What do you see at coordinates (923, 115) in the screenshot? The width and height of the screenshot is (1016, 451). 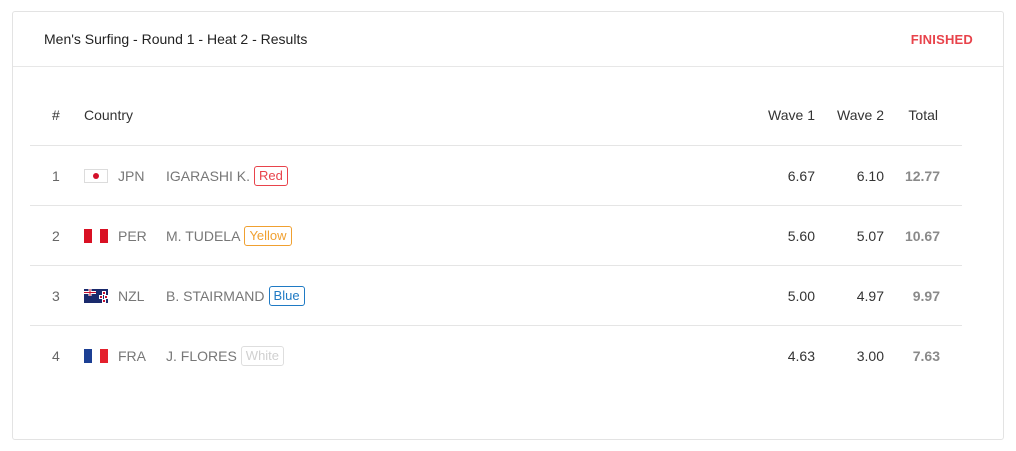 I see `column-header-total: Total` at bounding box center [923, 115].